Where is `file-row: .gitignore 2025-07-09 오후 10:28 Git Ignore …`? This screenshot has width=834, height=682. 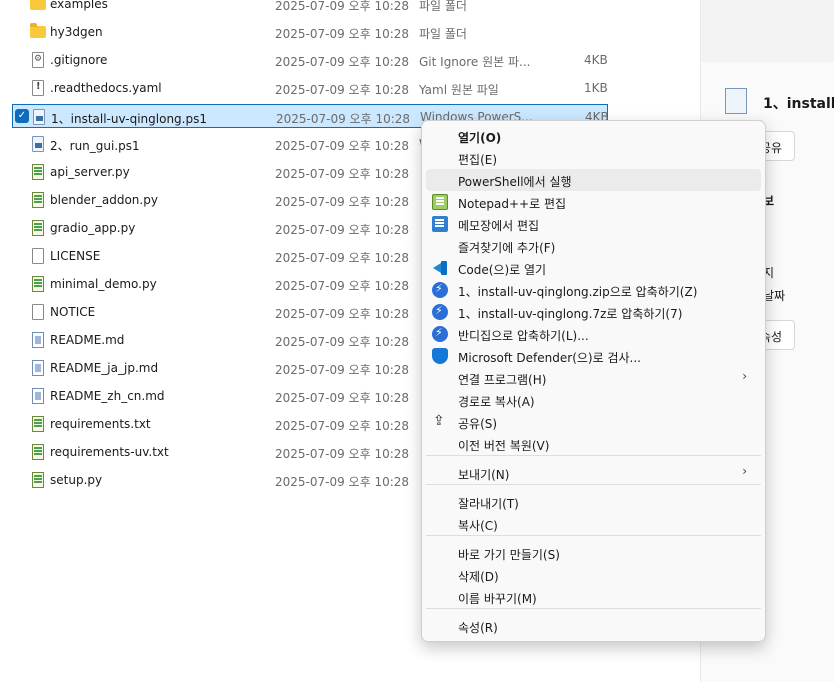 file-row: .gitignore 2025-07-09 오후 10:28 Git Ignore … is located at coordinates (310, 60).